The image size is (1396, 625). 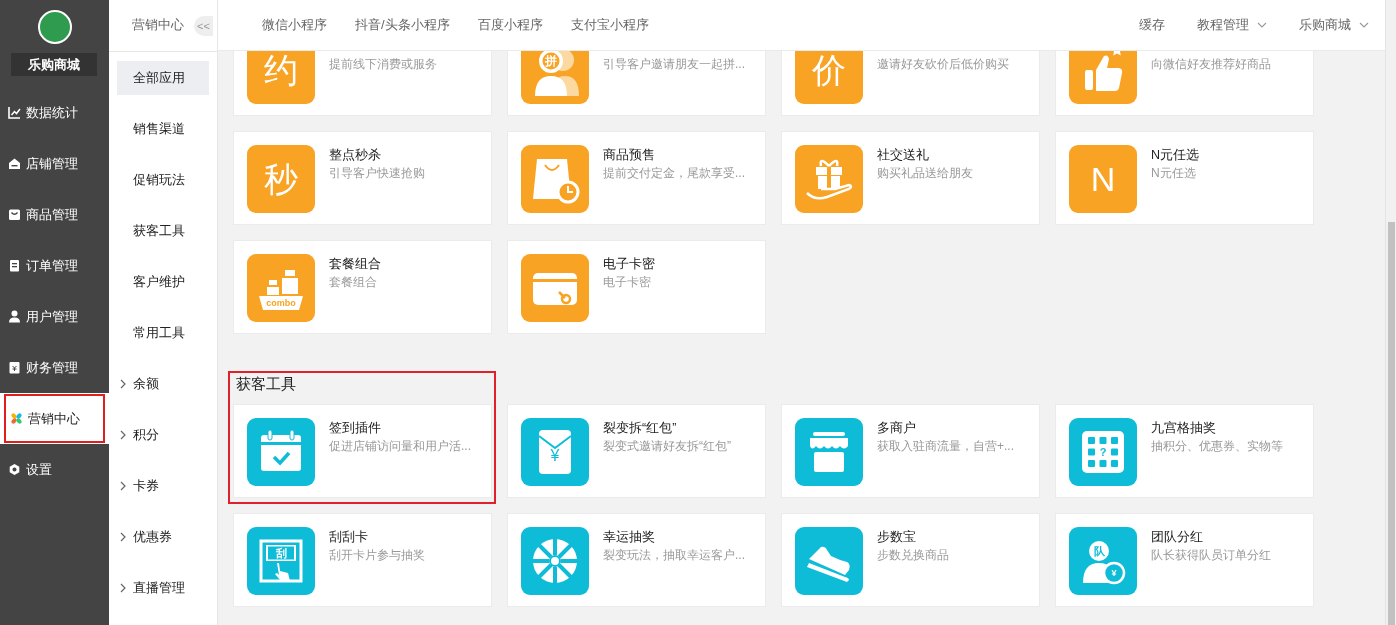 I want to click on app-card: 秒 整点秒杀 引导客户快速抢购, so click(x=362, y=178).